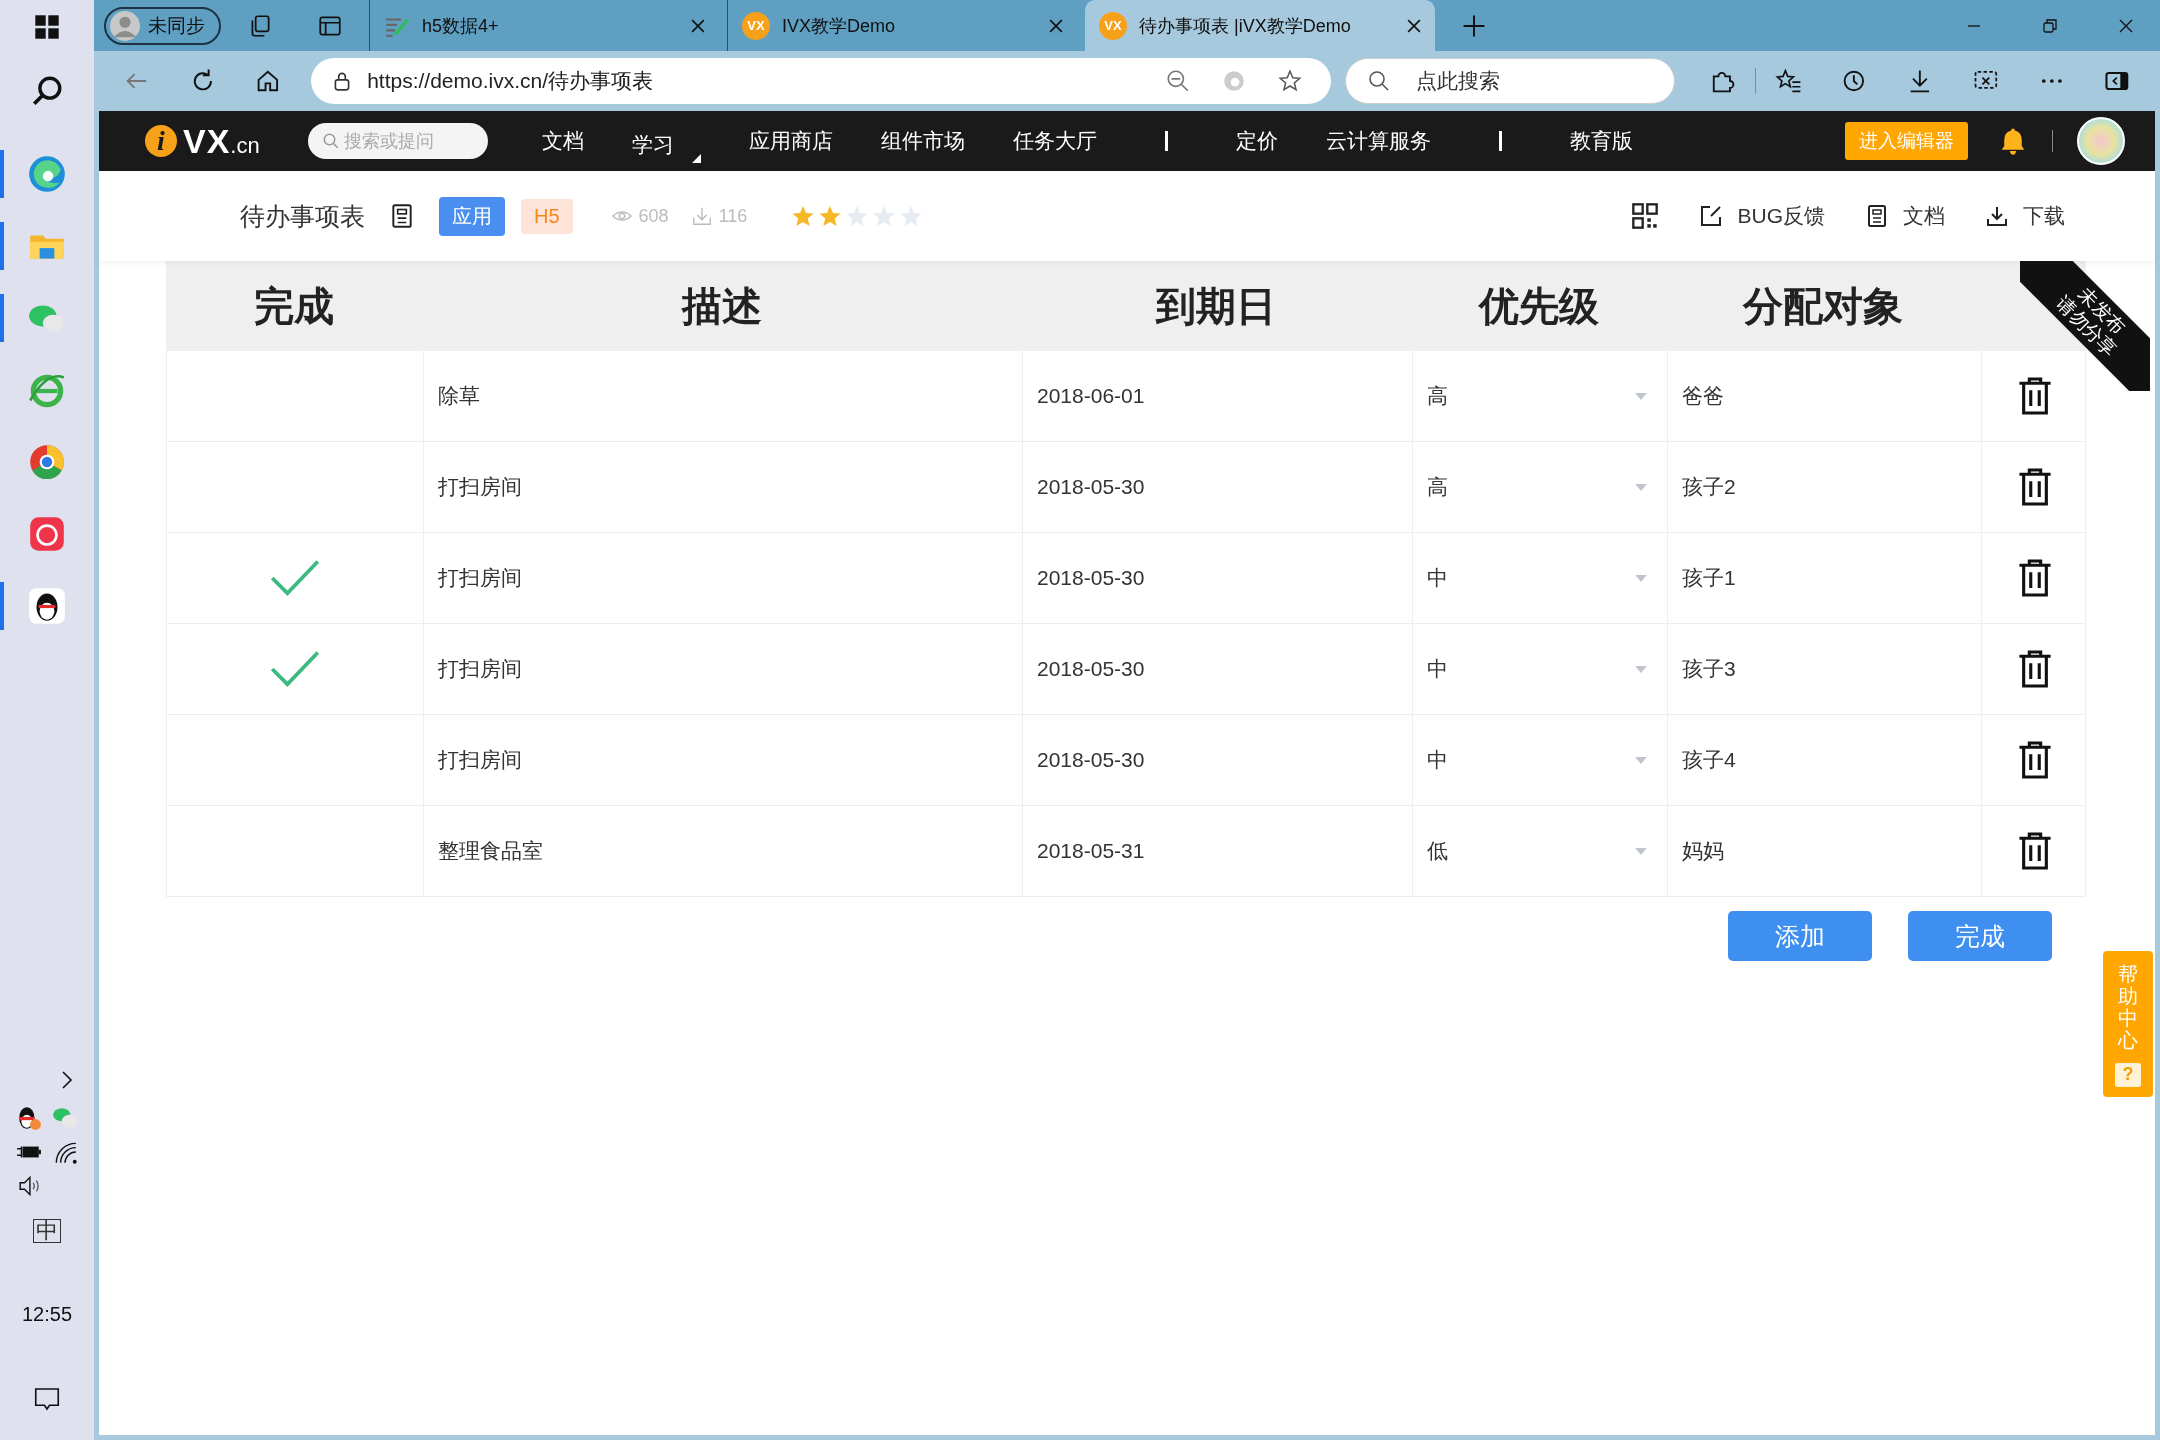 Image resolution: width=2160 pixels, height=1440 pixels. Describe the element at coordinates (294, 306) in the screenshot. I see `column-header: 完成` at that location.